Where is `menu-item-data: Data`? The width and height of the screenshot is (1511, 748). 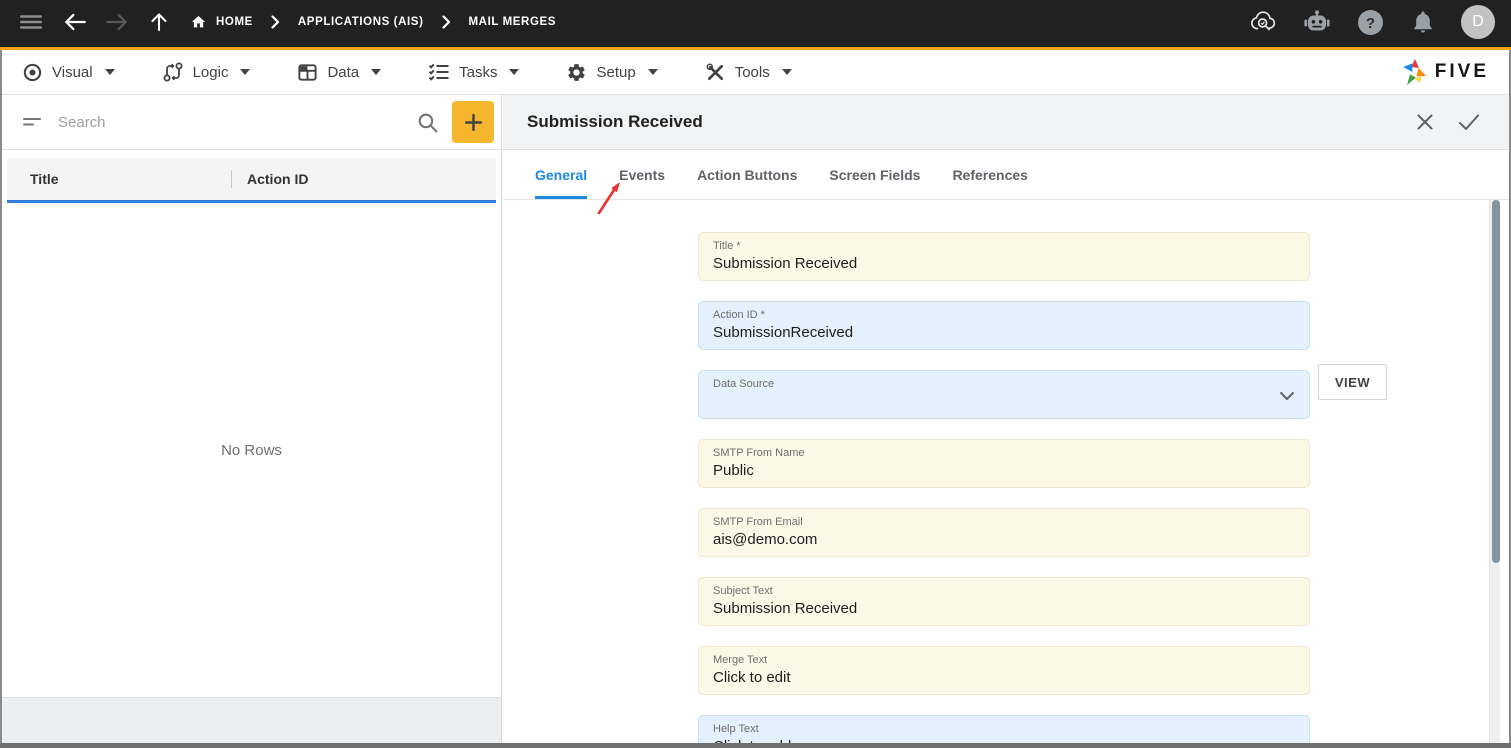
menu-item-data: Data is located at coordinates (339, 72).